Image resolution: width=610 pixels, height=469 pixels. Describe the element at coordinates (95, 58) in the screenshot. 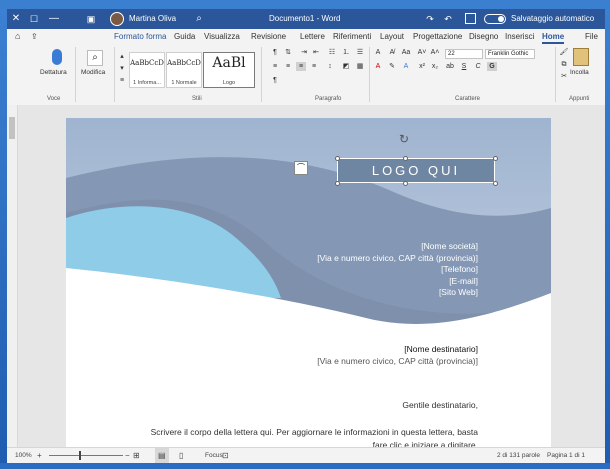

I see `find-icon: ⌕` at that location.